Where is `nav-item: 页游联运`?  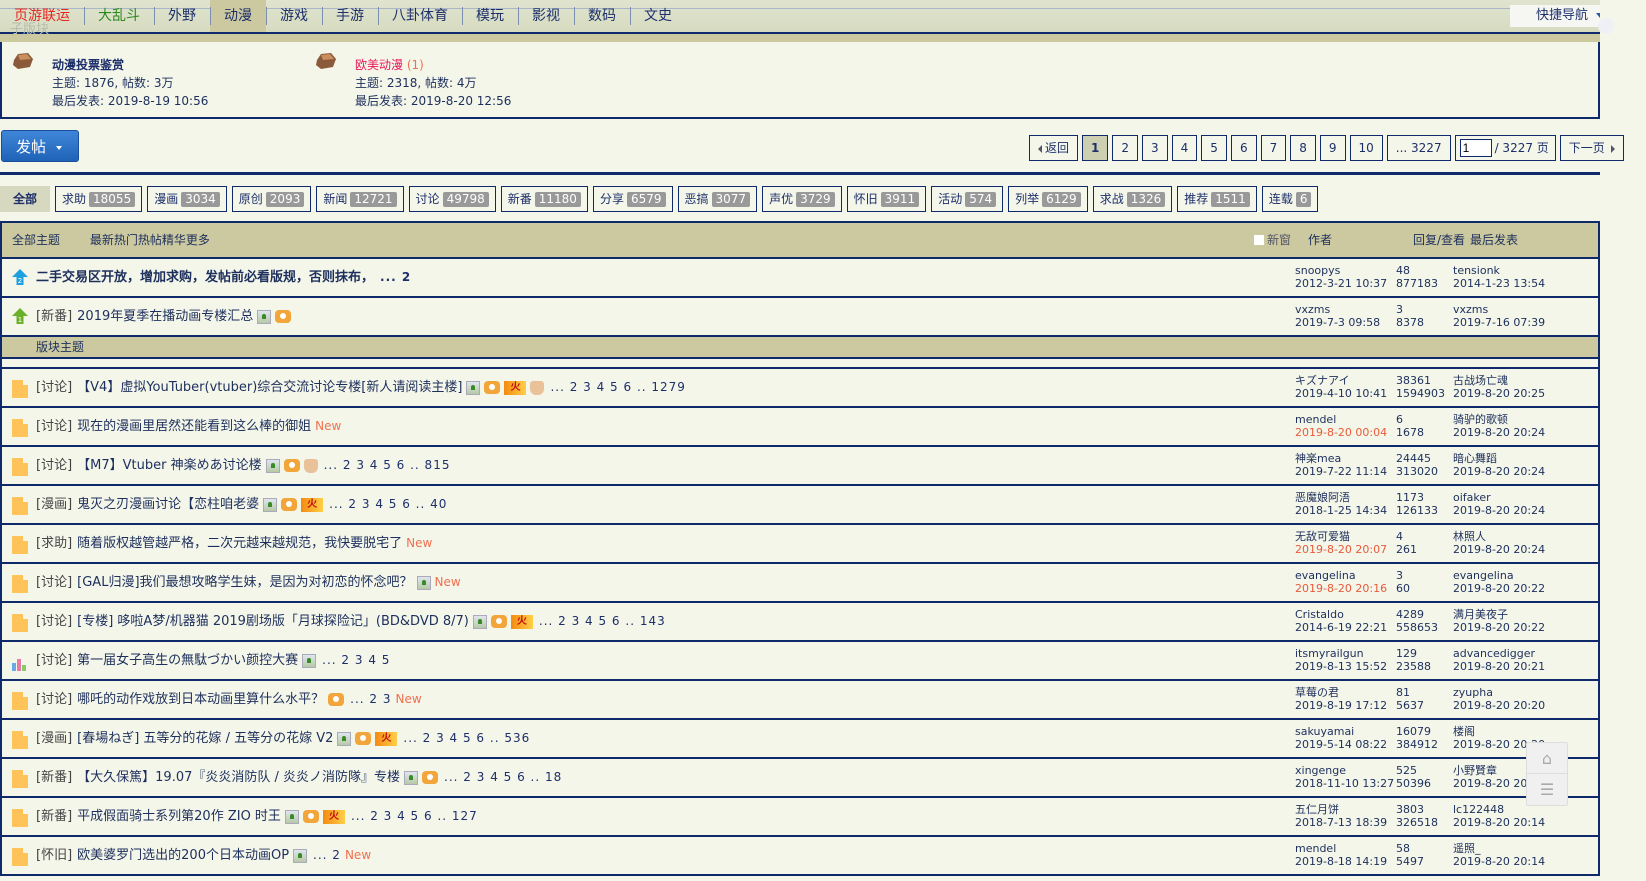
nav-item: 页游联运 is located at coordinates (42, 16).